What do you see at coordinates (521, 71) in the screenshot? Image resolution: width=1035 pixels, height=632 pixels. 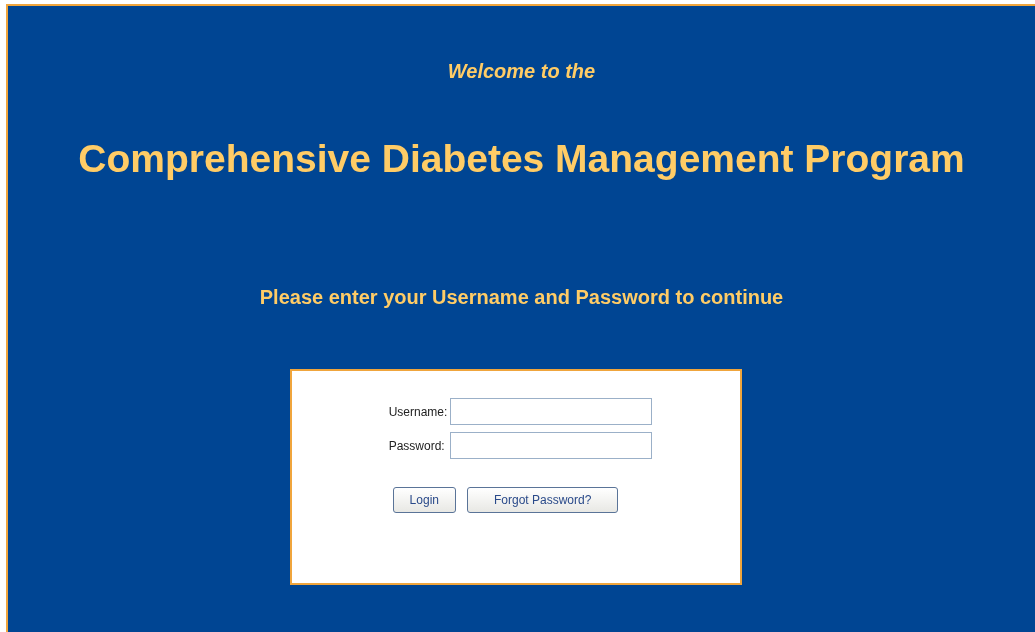 I see `welcome-text: Welcome to the` at bounding box center [521, 71].